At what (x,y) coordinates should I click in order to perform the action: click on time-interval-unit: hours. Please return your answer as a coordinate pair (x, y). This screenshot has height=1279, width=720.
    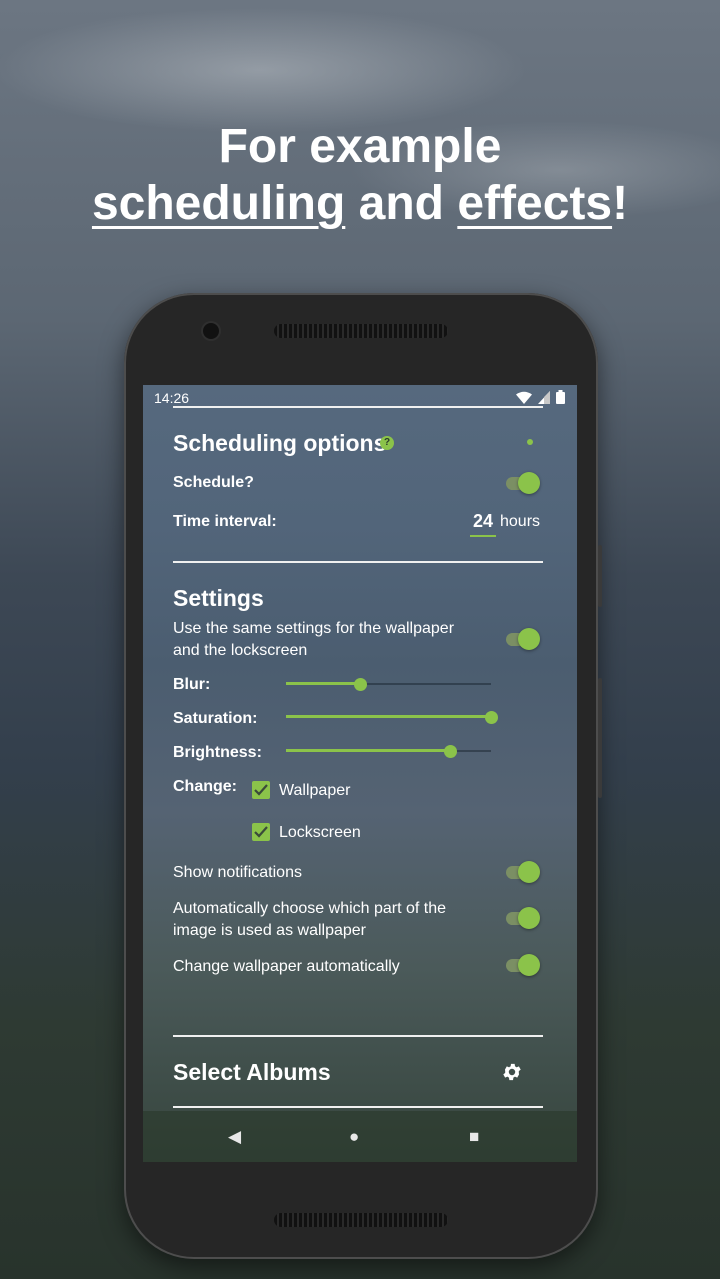
    Looking at the image, I should click on (520, 521).